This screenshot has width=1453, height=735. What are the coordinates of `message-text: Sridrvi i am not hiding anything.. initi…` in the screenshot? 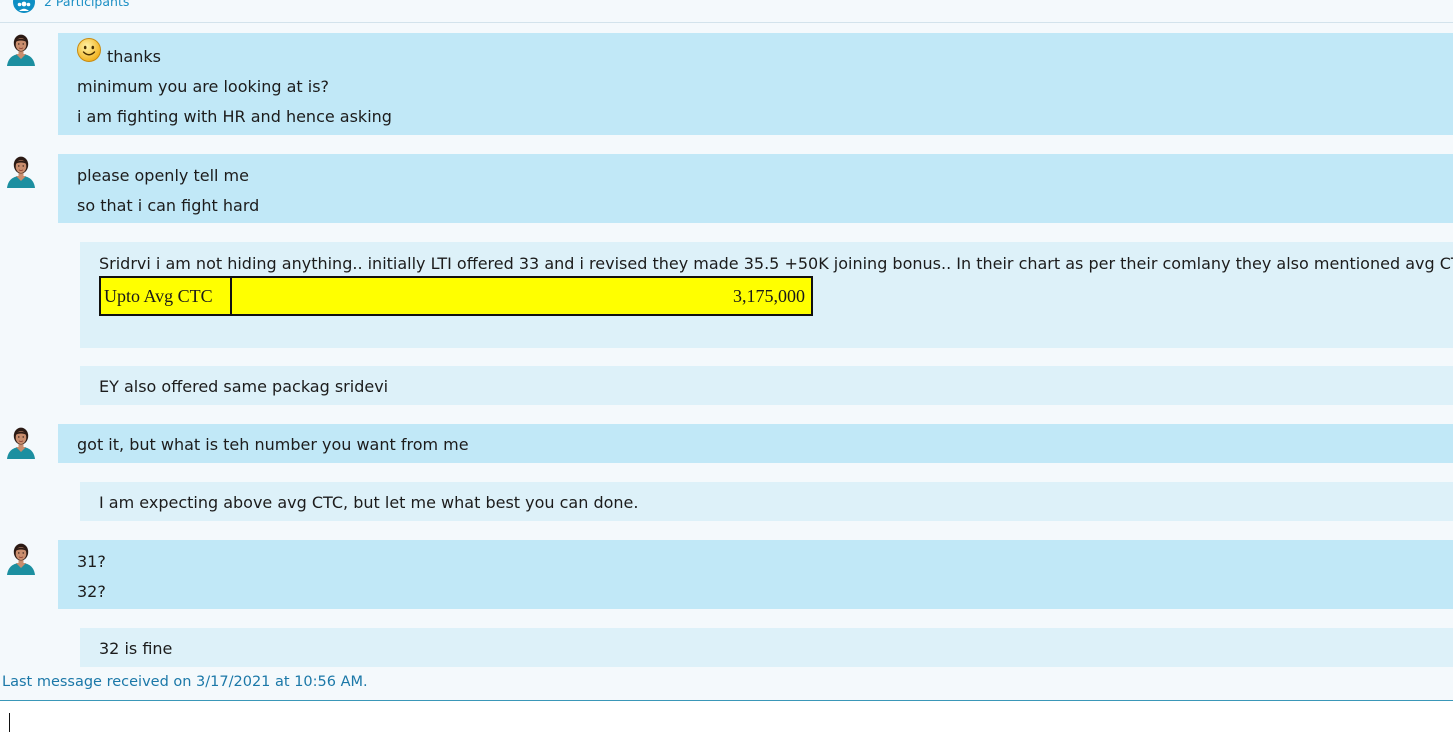 It's located at (776, 263).